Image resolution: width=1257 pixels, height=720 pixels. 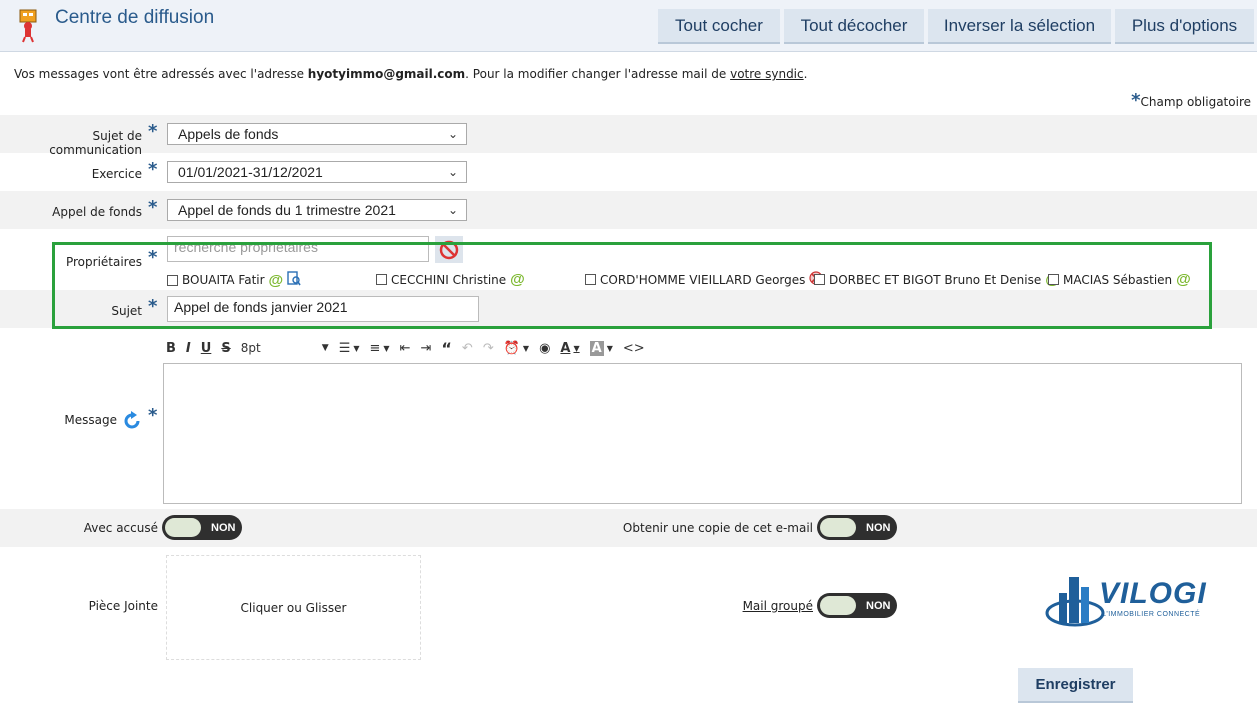 I want to click on grouped-mail-toggle: NON, so click(x=857, y=605).